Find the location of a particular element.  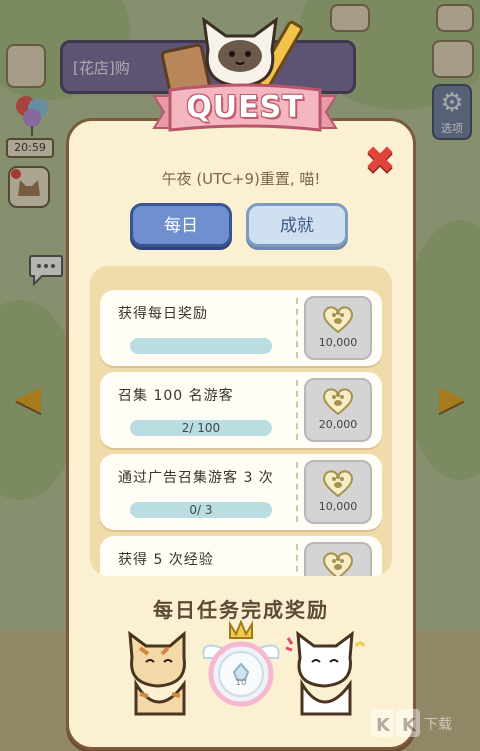

progress-bar: 2/ 100 is located at coordinates (201, 428).